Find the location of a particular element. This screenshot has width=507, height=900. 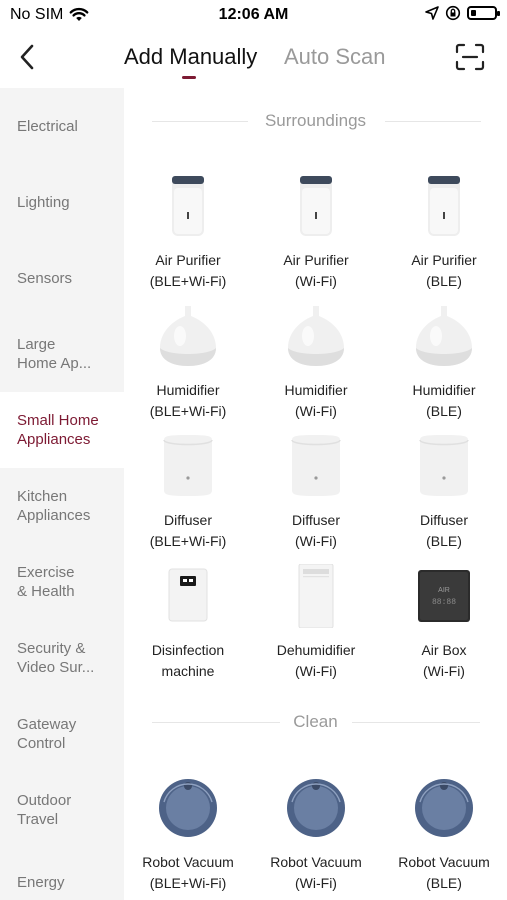

device-label: Air Box (Wi-Fi) is located at coordinates (444, 660).